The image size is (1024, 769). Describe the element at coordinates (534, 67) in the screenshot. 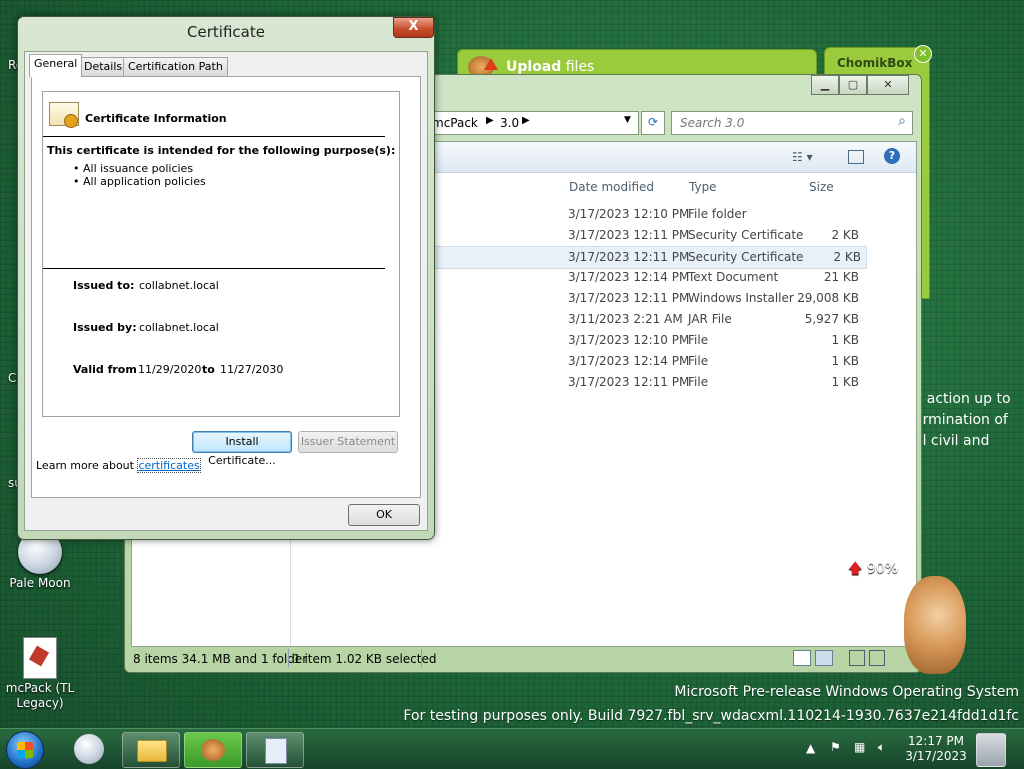

I see `upload-title: Upload` at that location.